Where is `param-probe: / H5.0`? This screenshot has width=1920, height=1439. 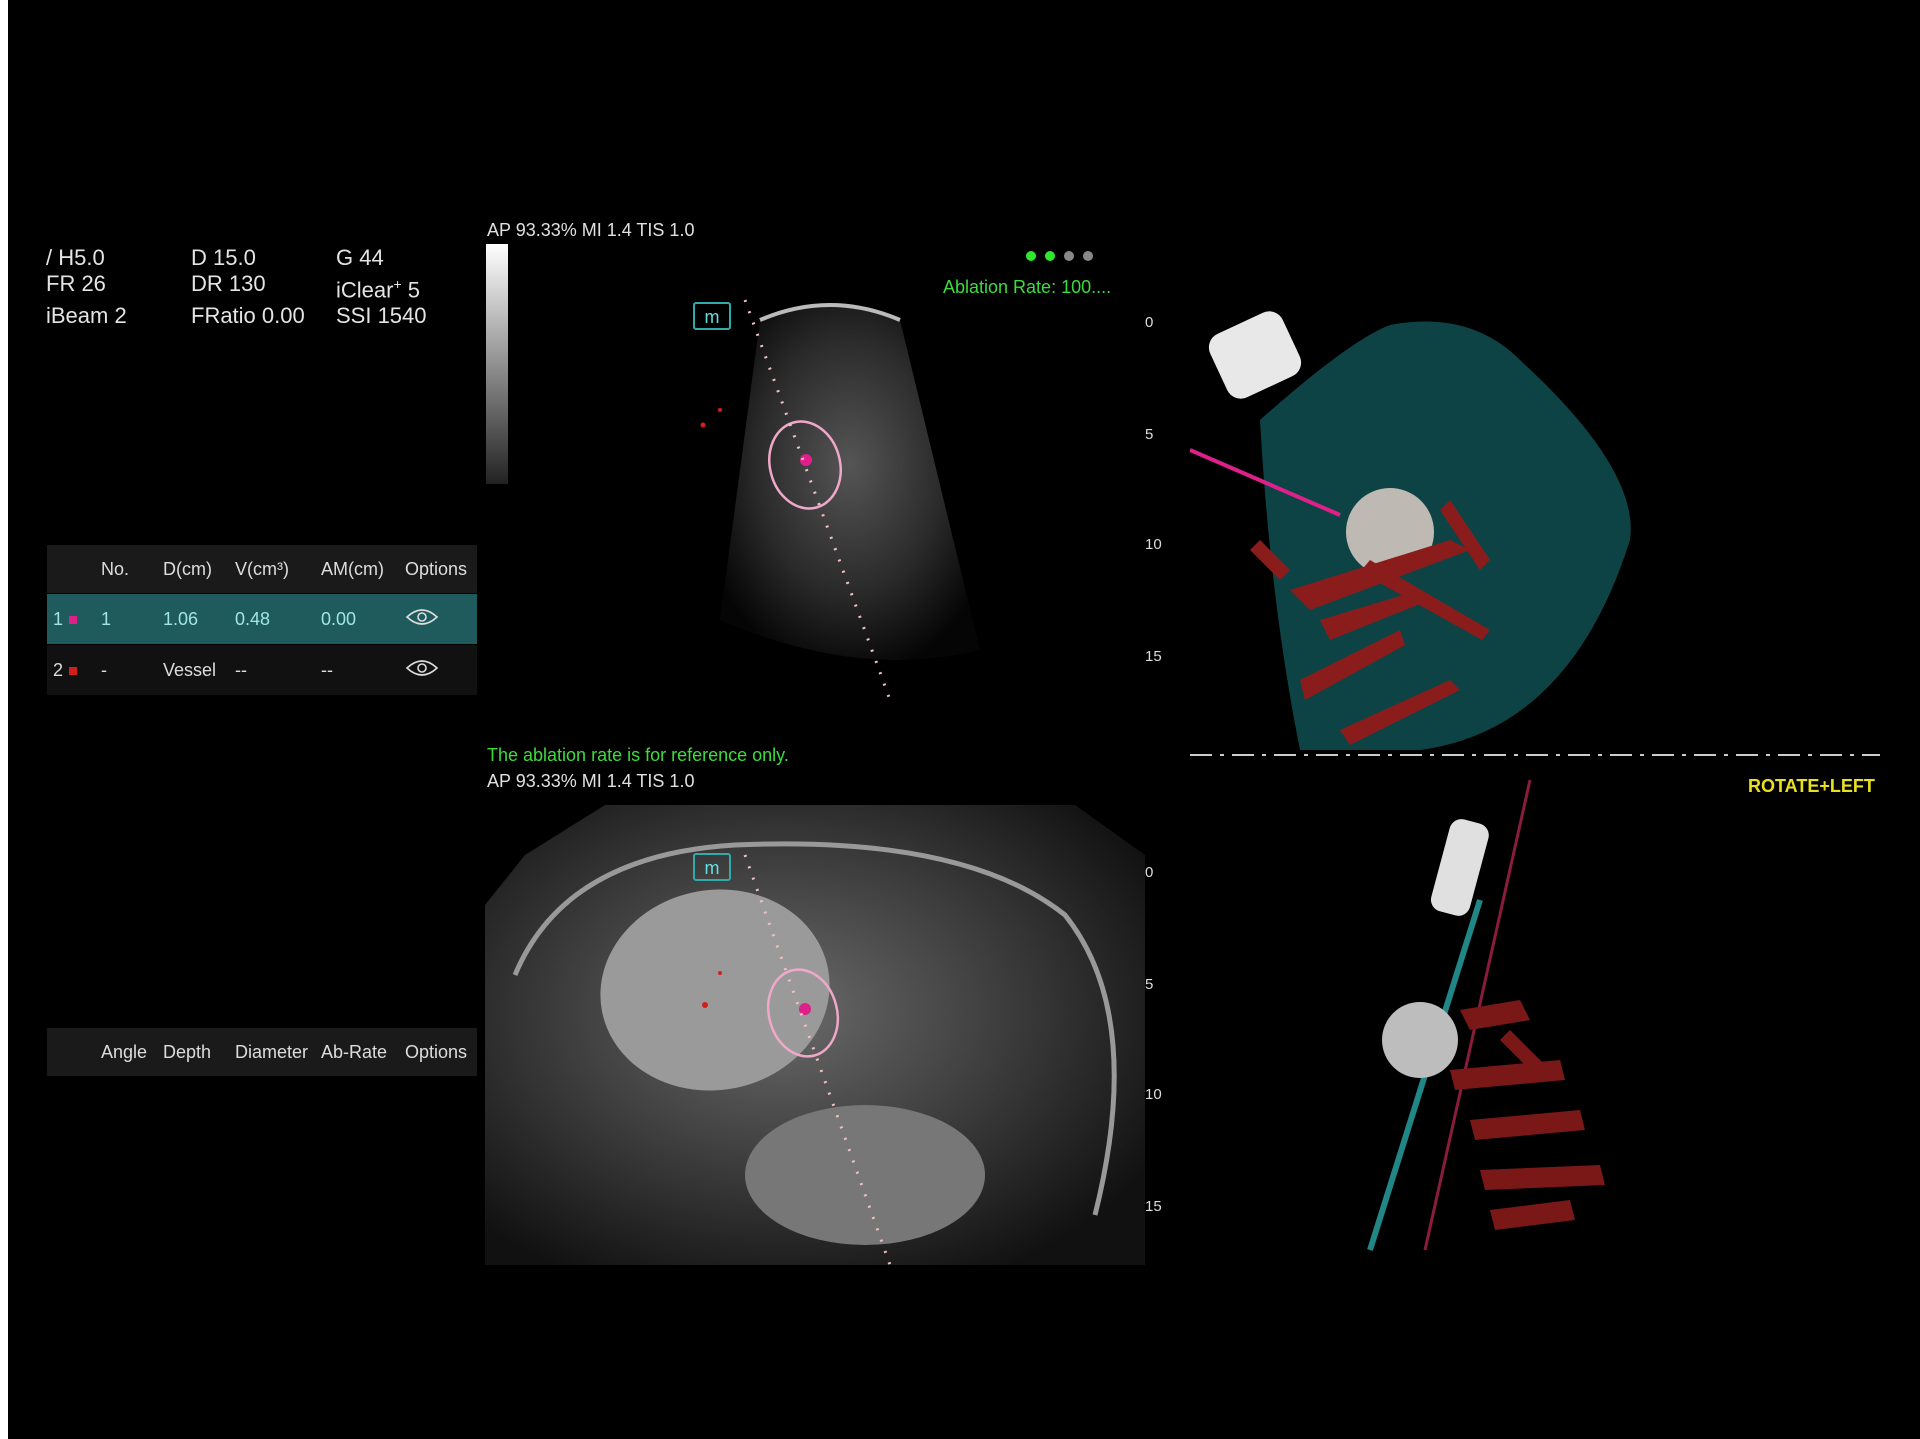 param-probe: / H5.0 is located at coordinates (75, 257).